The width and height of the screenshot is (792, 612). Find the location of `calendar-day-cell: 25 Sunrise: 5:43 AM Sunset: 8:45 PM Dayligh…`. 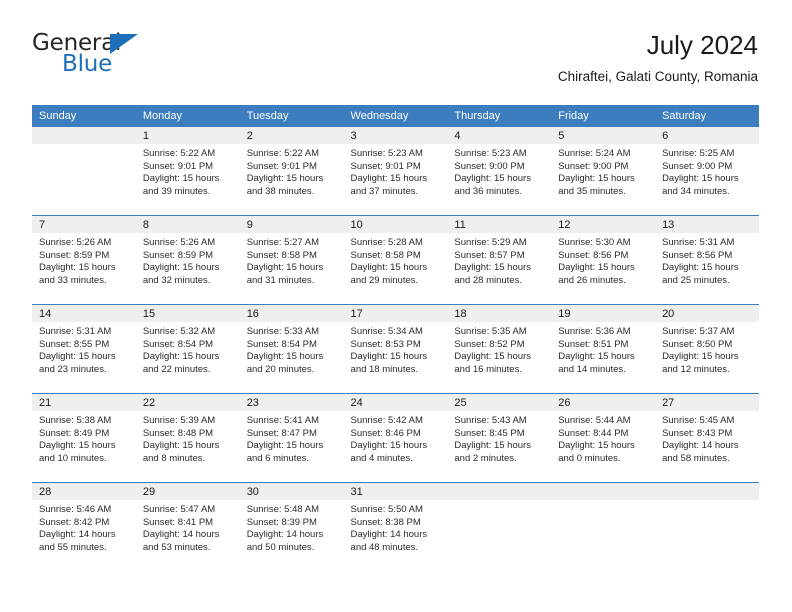

calendar-day-cell: 25 Sunrise: 5:43 AM Sunset: 8:45 PM Dayligh… is located at coordinates (499, 438).